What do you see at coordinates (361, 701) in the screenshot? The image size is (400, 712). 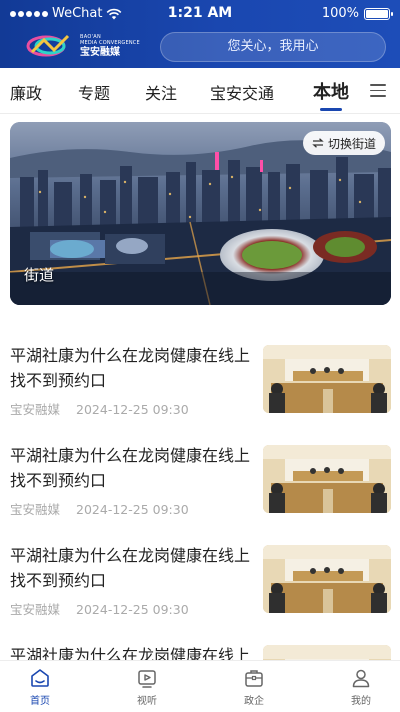 I see `nav-profile-label: 我的` at bounding box center [361, 701].